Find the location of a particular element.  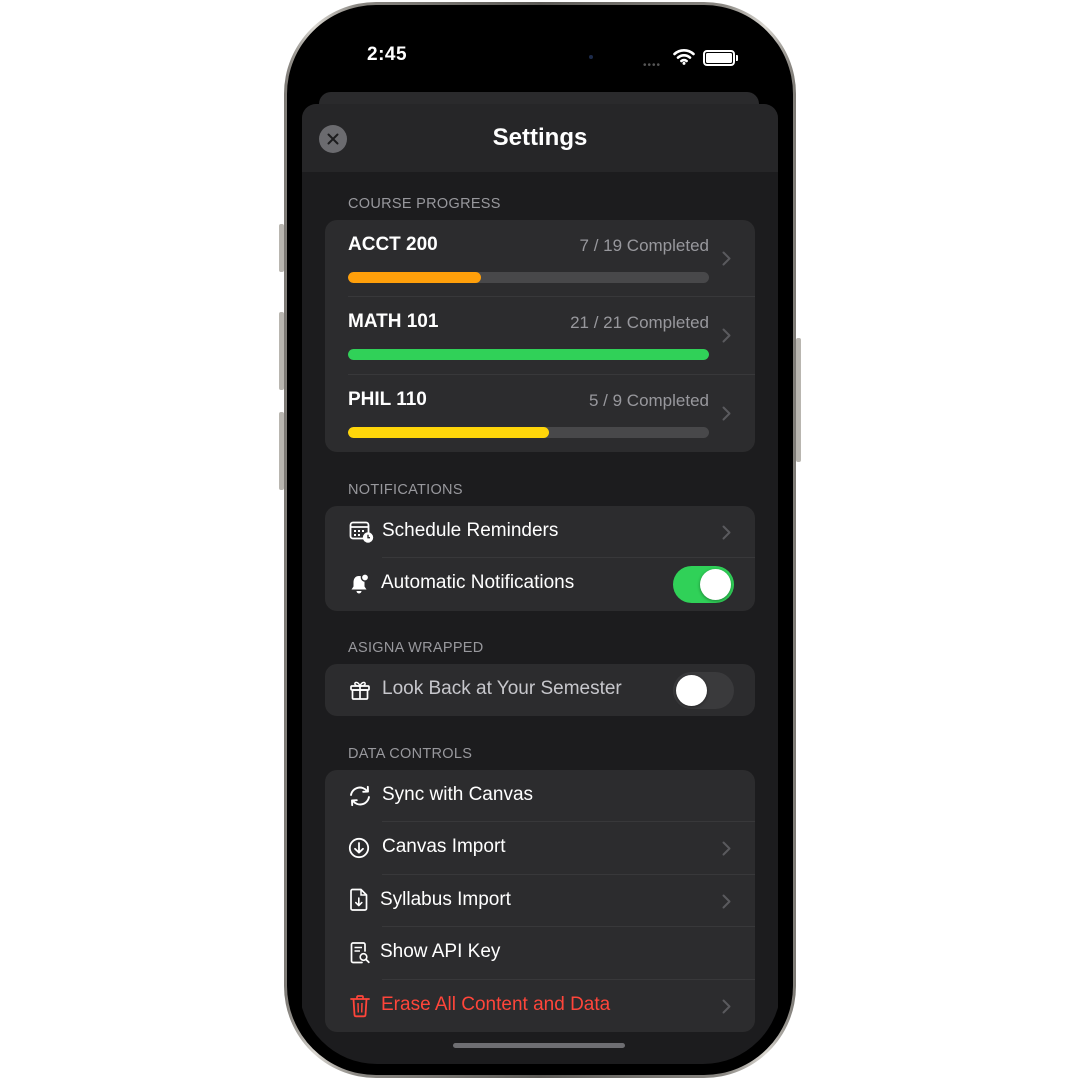

trash-icon is located at coordinates (360, 1006).